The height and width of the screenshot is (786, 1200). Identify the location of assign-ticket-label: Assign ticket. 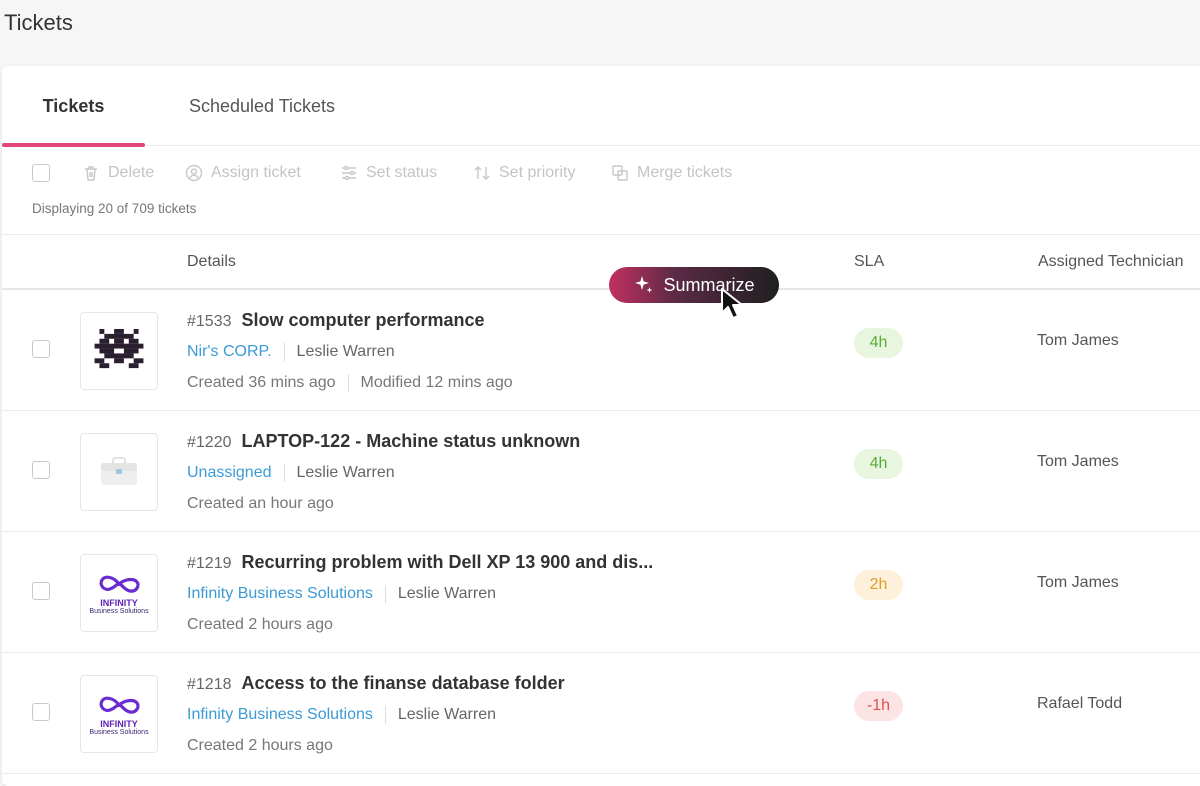
(256, 172).